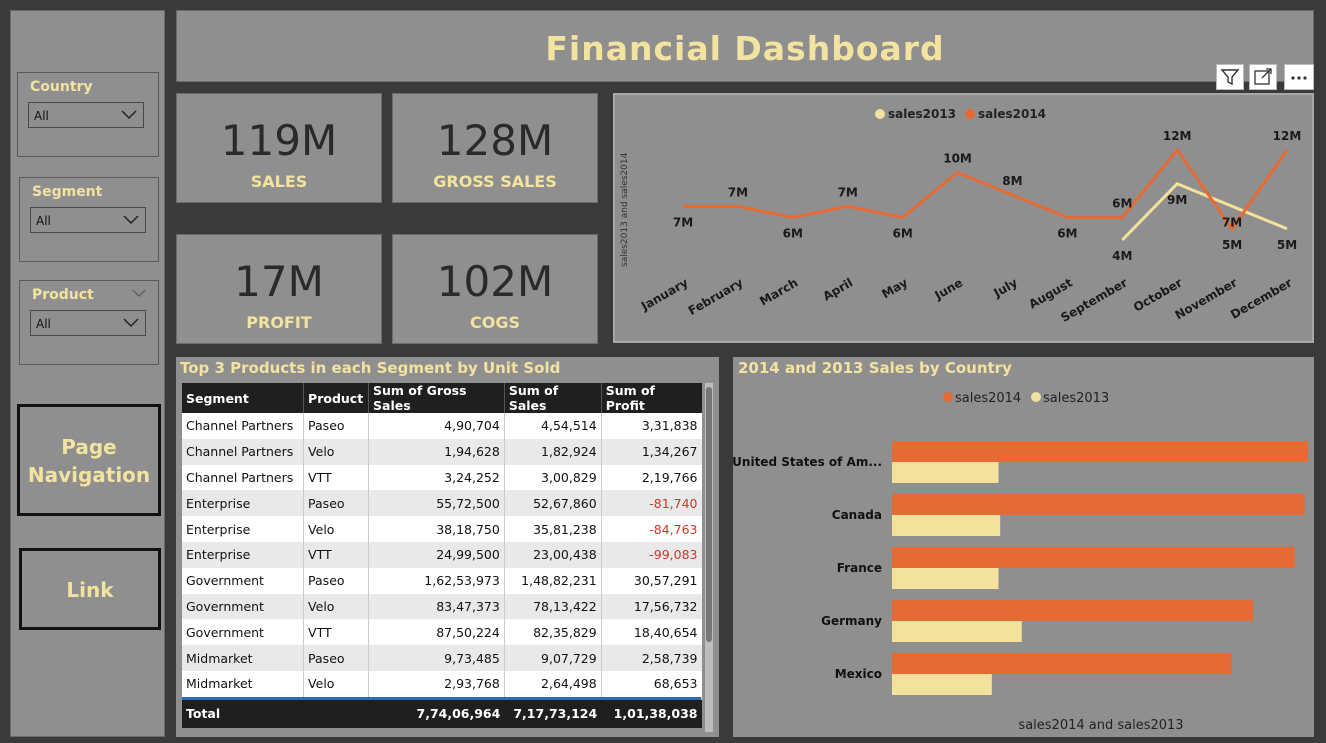  I want to click on cell-segment: Government, so click(243, 606).